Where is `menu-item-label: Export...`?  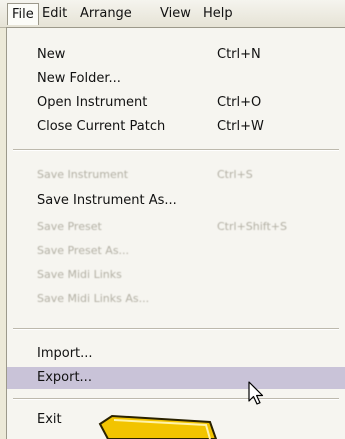
menu-item-label: Export... is located at coordinates (64, 377).